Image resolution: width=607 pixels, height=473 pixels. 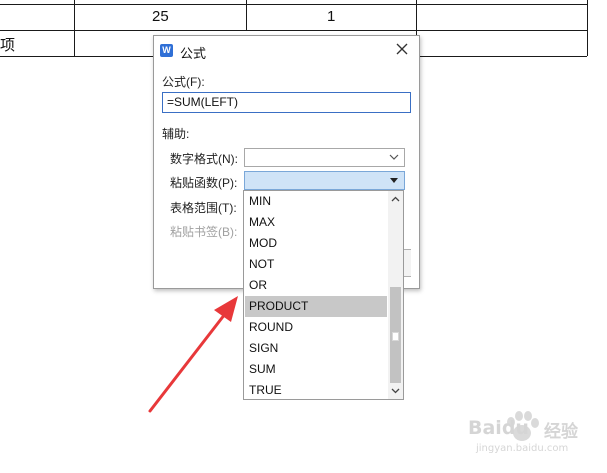 I want to click on watermark-url: jingyan.baidu.com, so click(x=522, y=448).